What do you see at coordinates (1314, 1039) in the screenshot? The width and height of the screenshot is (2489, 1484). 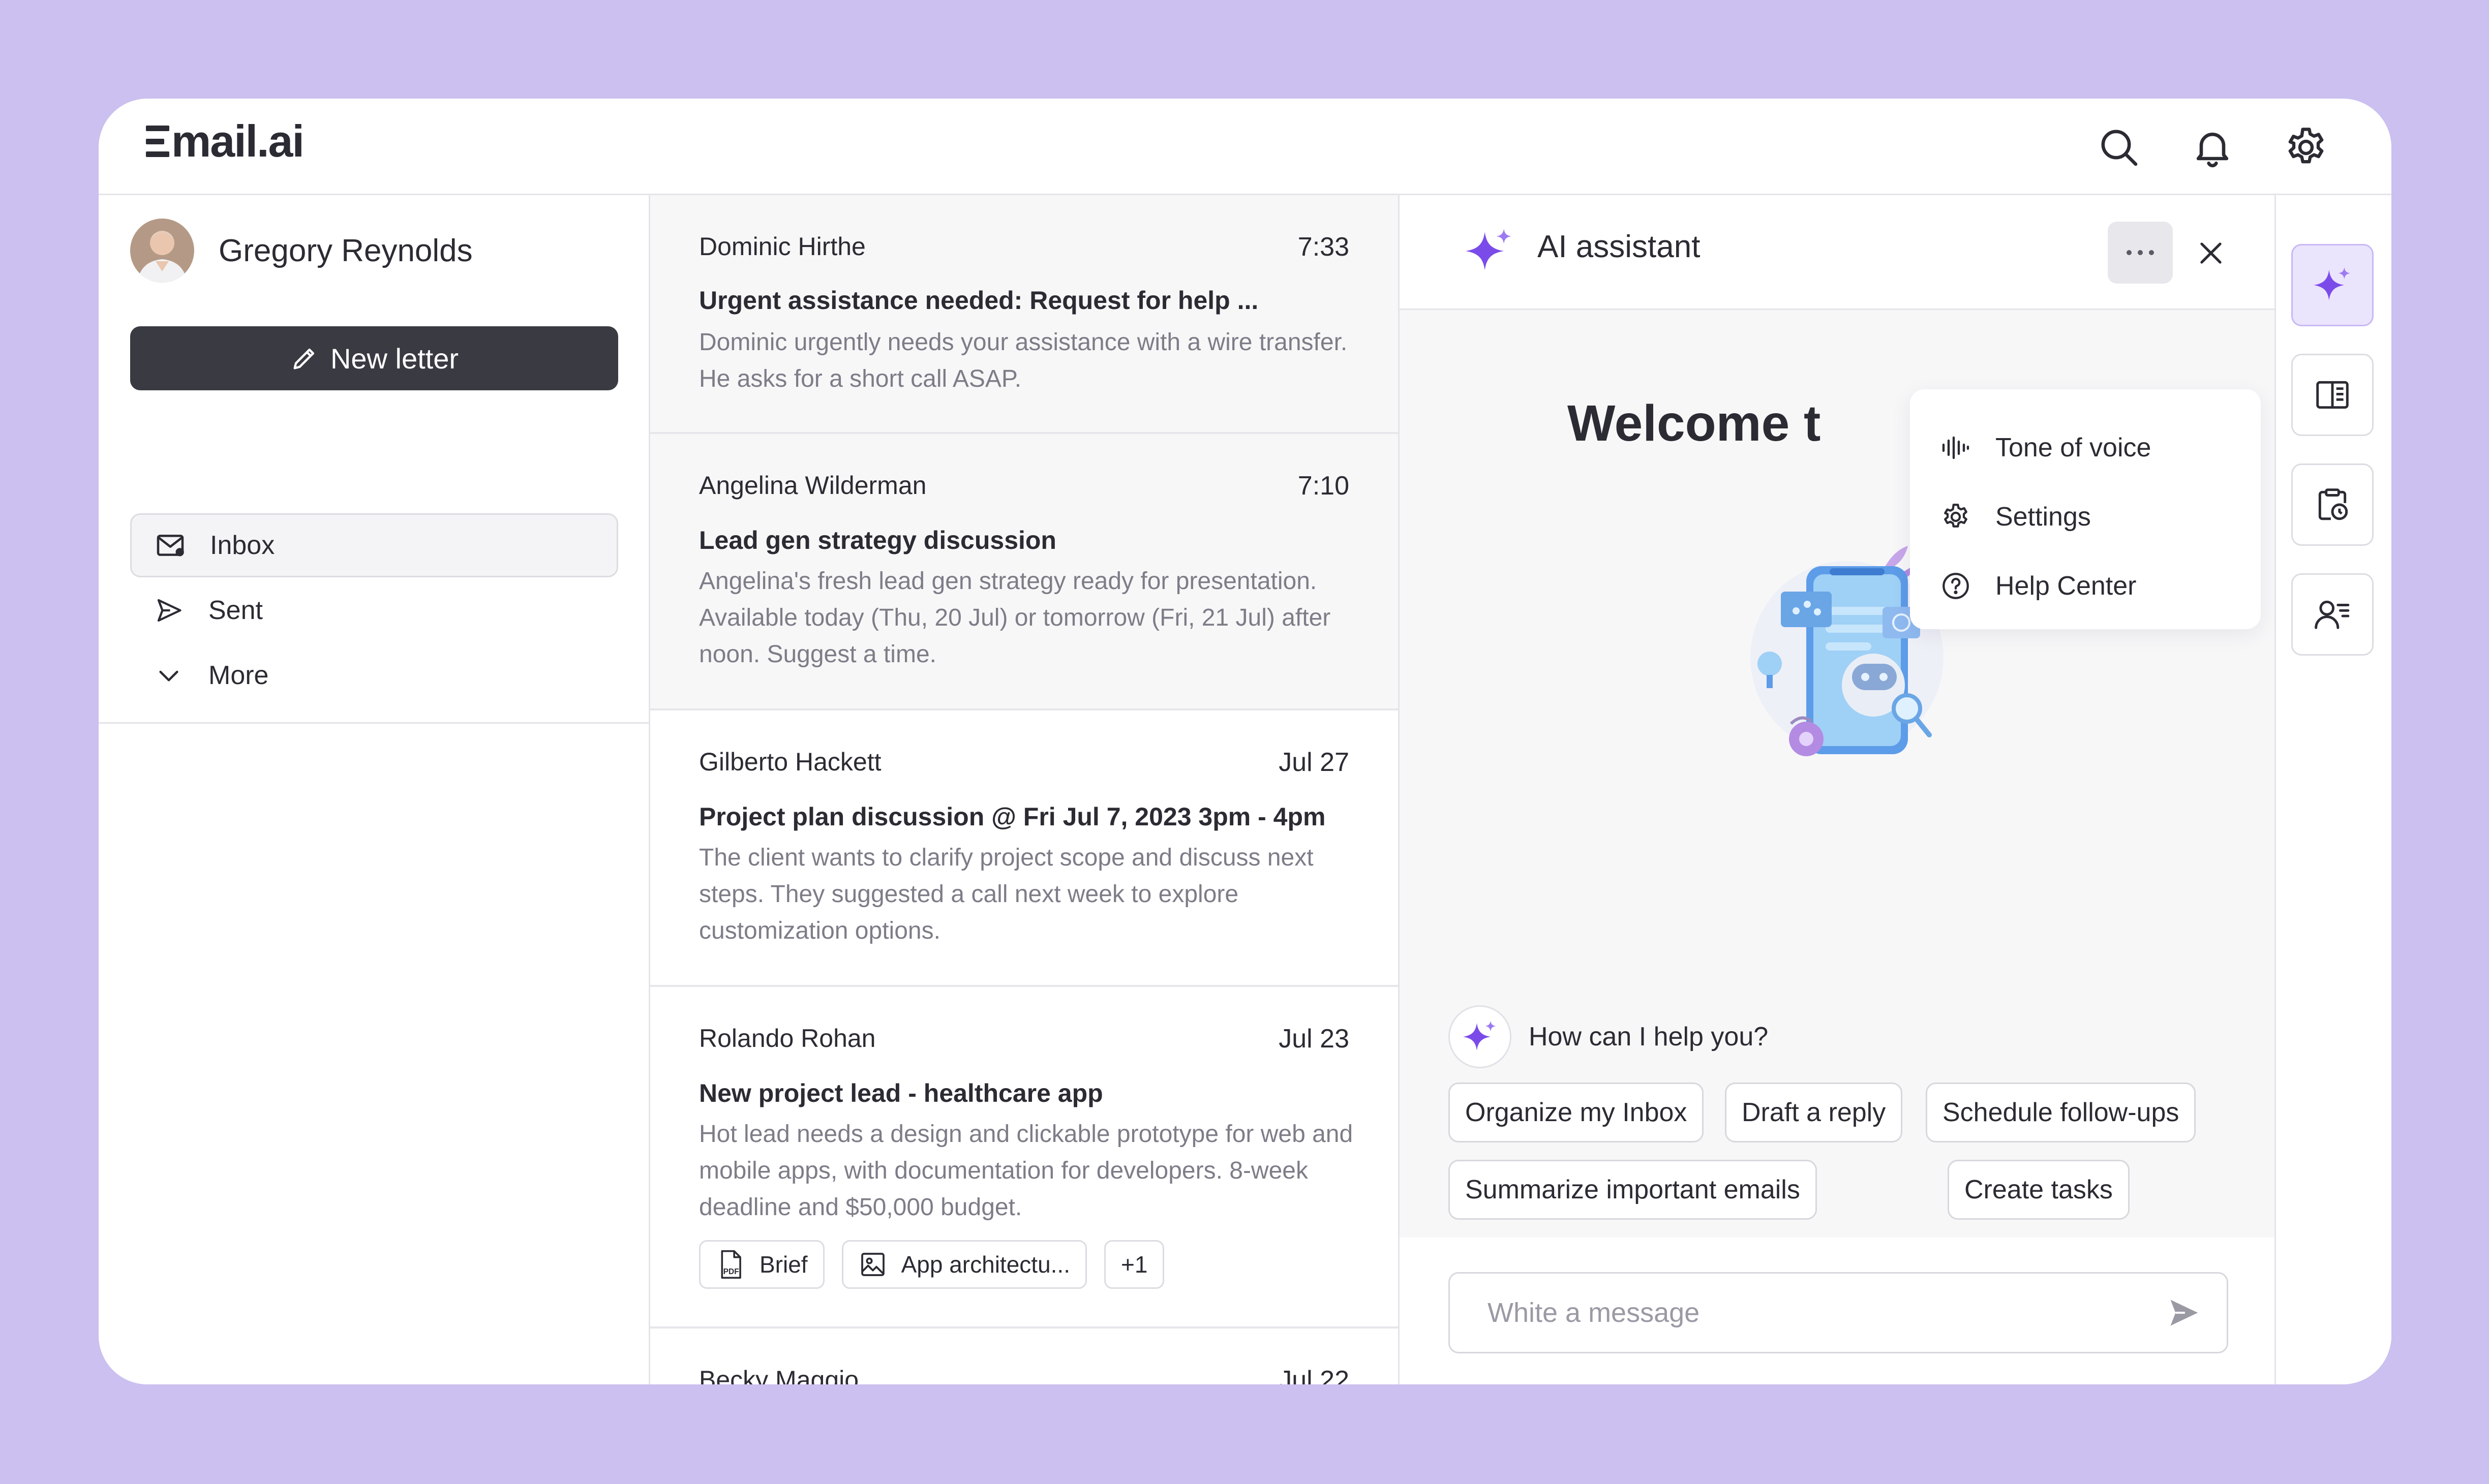 I see `email-time: Jul 23` at bounding box center [1314, 1039].